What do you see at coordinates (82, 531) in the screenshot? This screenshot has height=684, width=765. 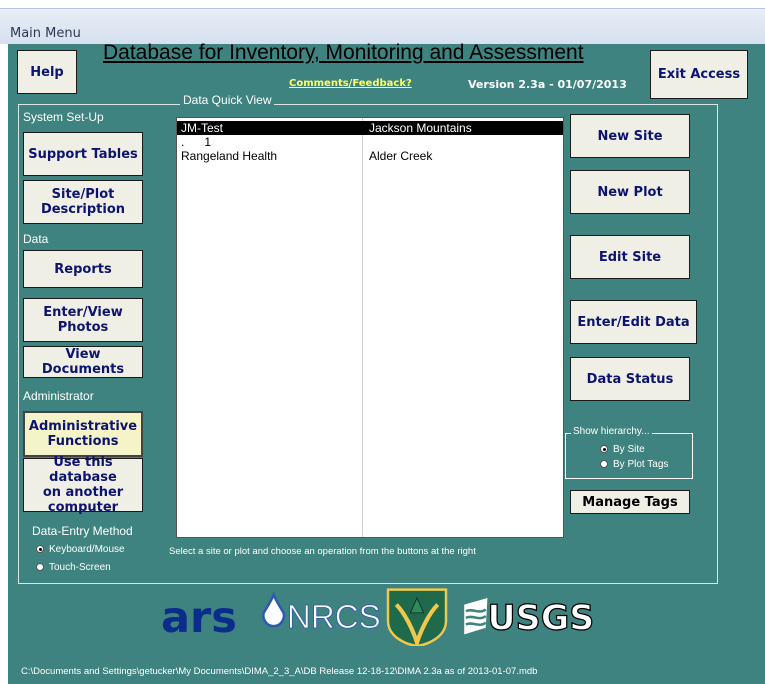 I see `data-entry-method-label: Data-Entry Method` at bounding box center [82, 531].